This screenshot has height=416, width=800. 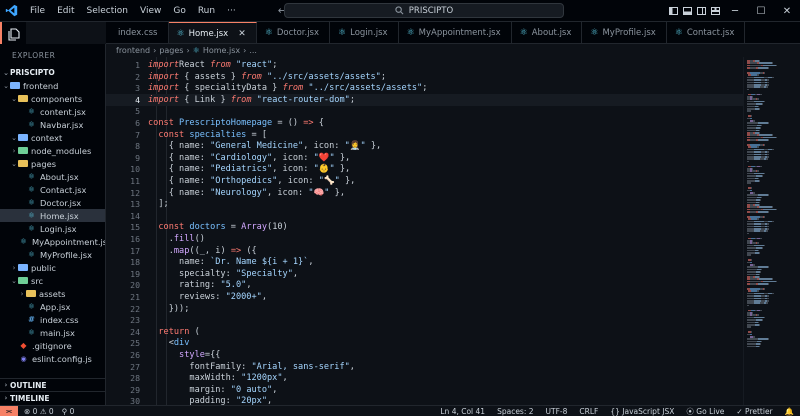 I want to click on minimize-icon: ─, so click(x=735, y=11).